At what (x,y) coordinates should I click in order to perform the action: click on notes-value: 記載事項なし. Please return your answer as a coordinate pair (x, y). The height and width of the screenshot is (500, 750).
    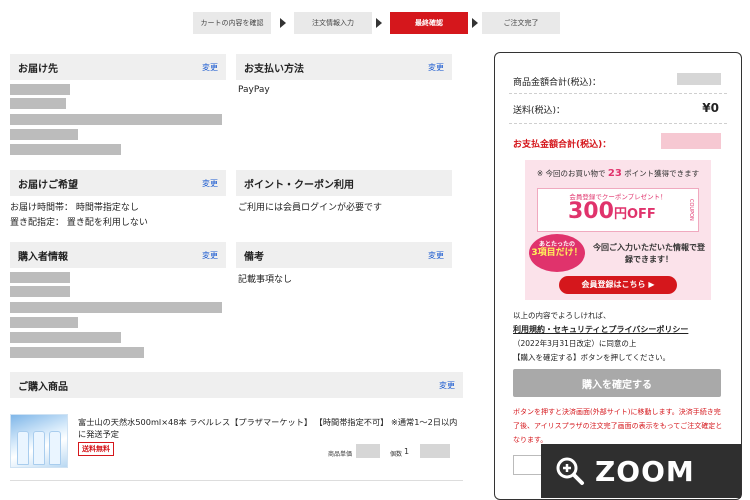
    Looking at the image, I should click on (265, 280).